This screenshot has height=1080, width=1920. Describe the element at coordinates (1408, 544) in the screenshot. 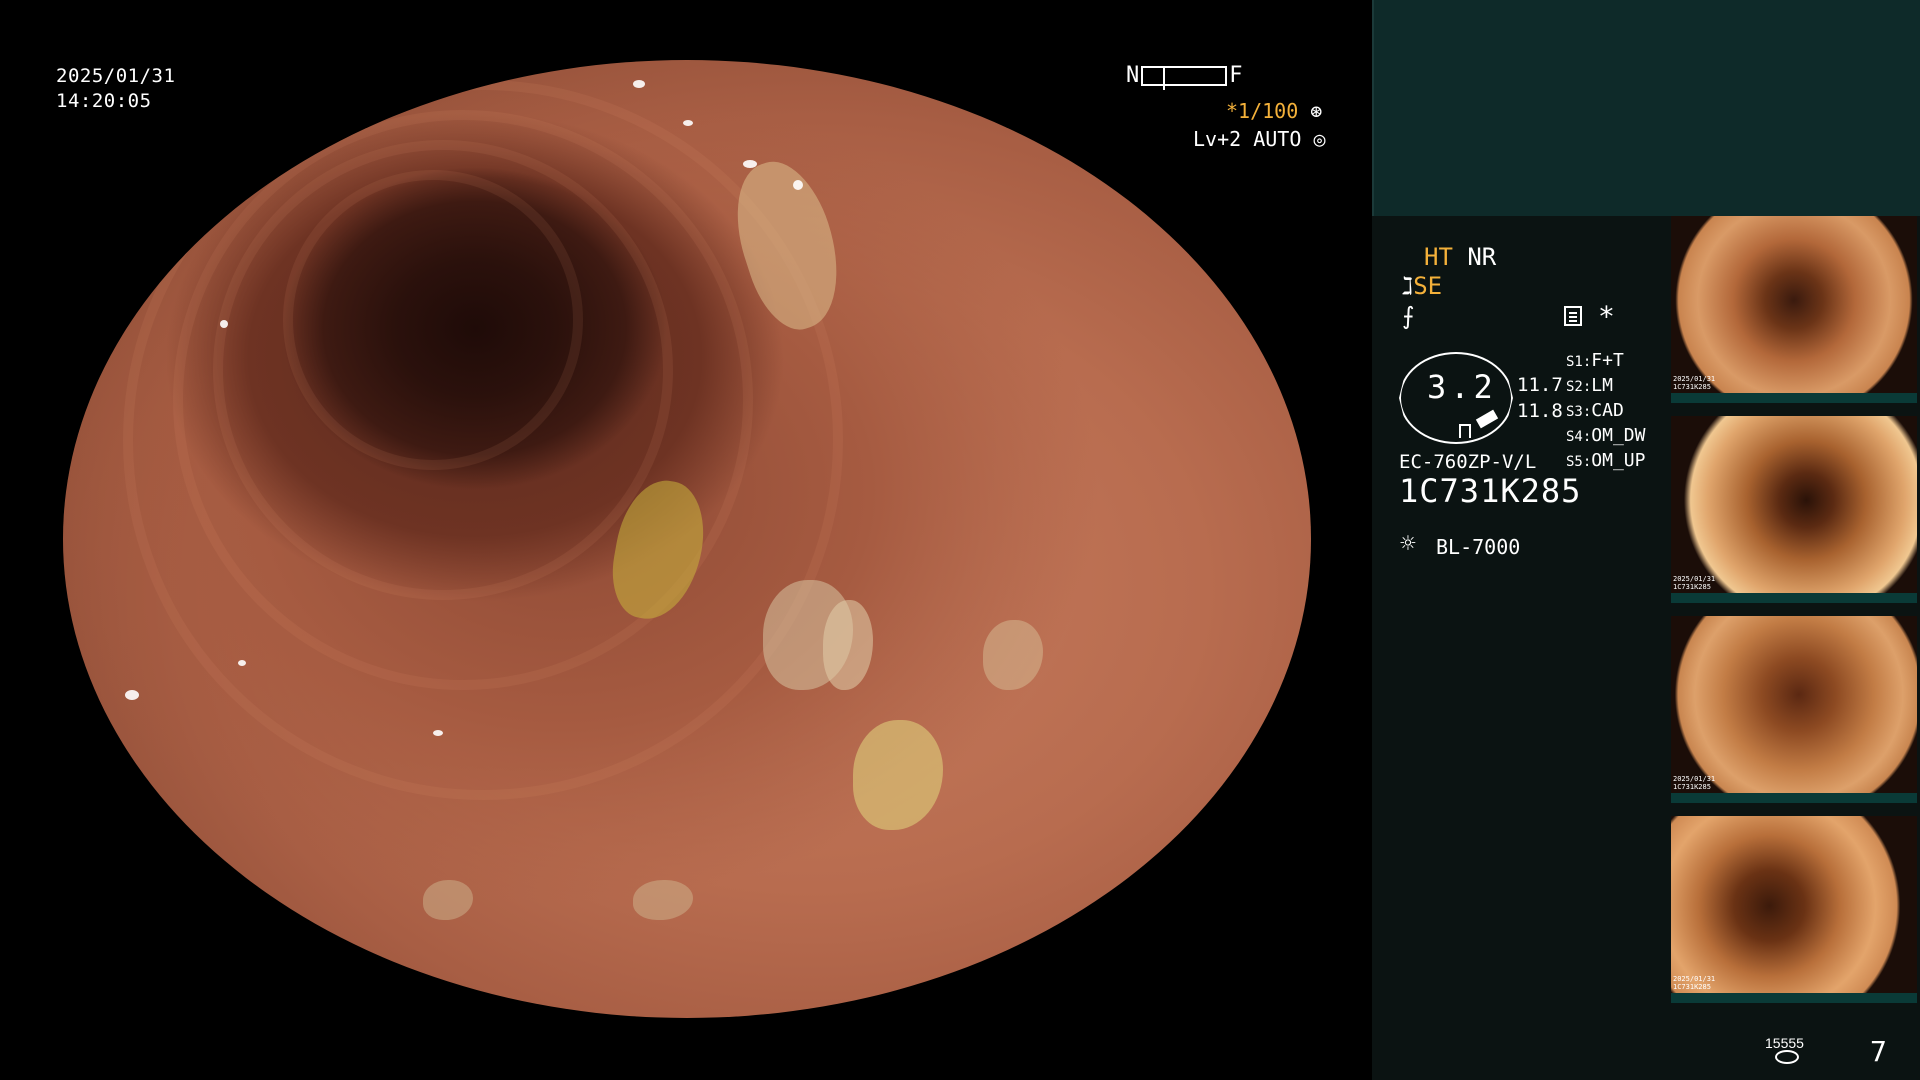

I see `light-source-icon: ☼` at that location.